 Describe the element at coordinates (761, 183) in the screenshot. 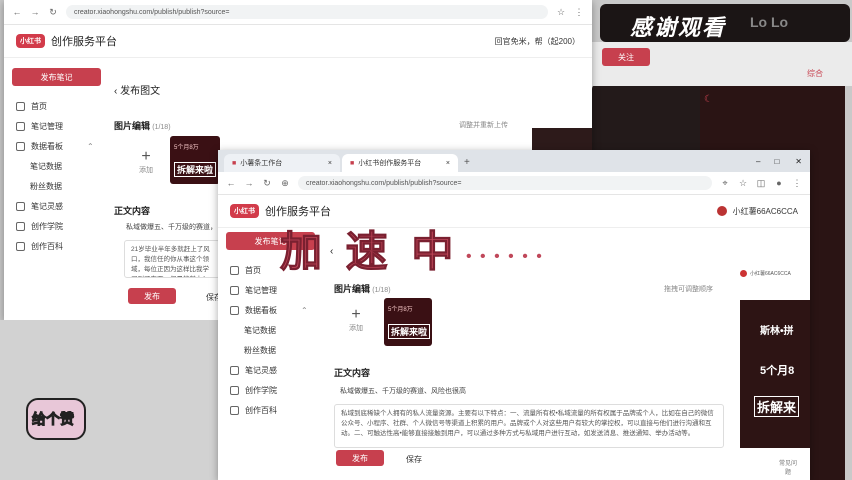

I see `extensions-icon: ◫` at that location.